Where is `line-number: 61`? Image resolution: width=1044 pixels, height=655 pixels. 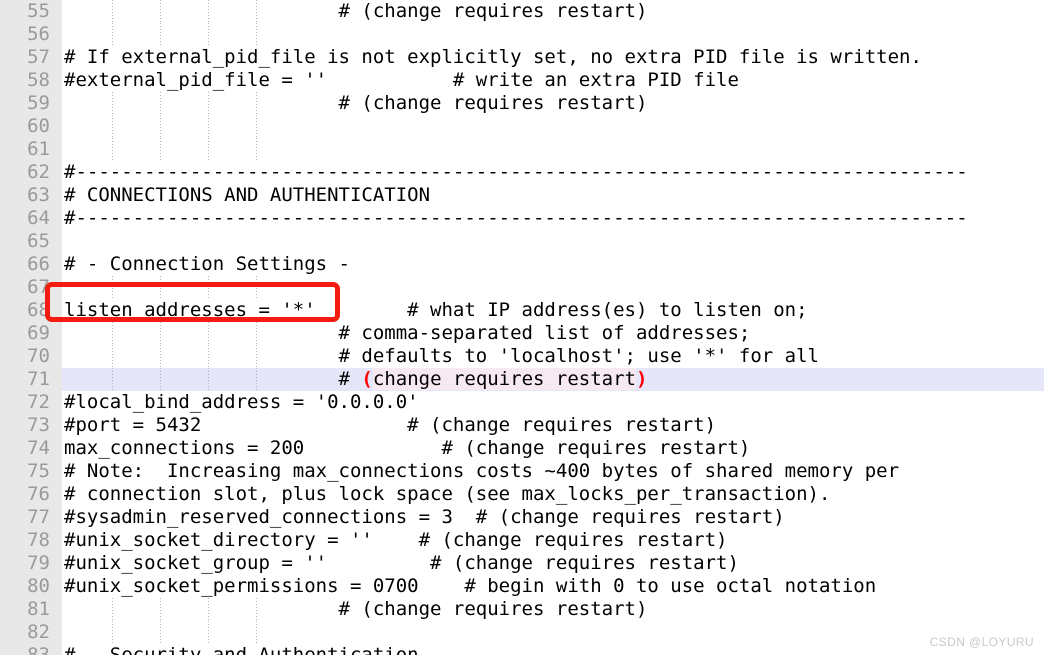
line-number: 61 is located at coordinates (38, 149).